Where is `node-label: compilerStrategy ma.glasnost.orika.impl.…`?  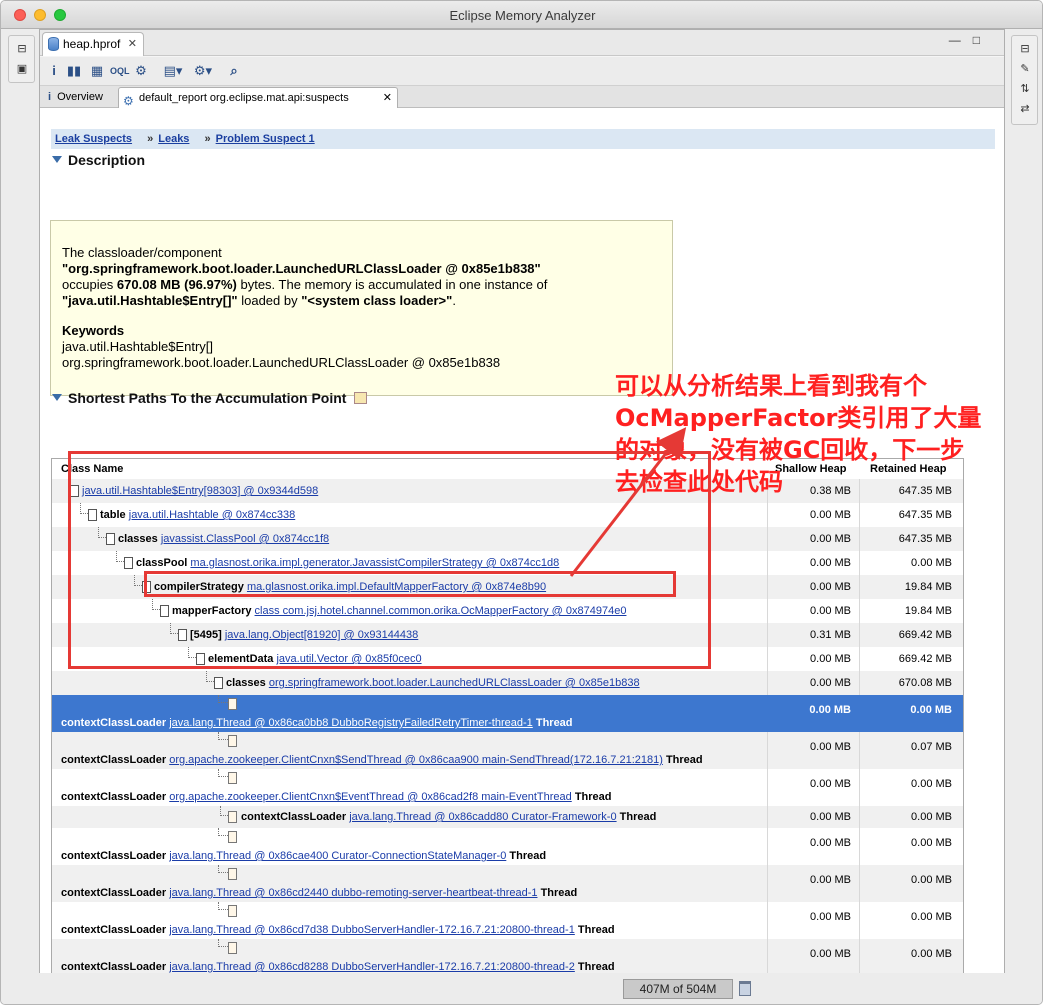 node-label: compilerStrategy ma.glasnost.orika.impl.… is located at coordinates (350, 587).